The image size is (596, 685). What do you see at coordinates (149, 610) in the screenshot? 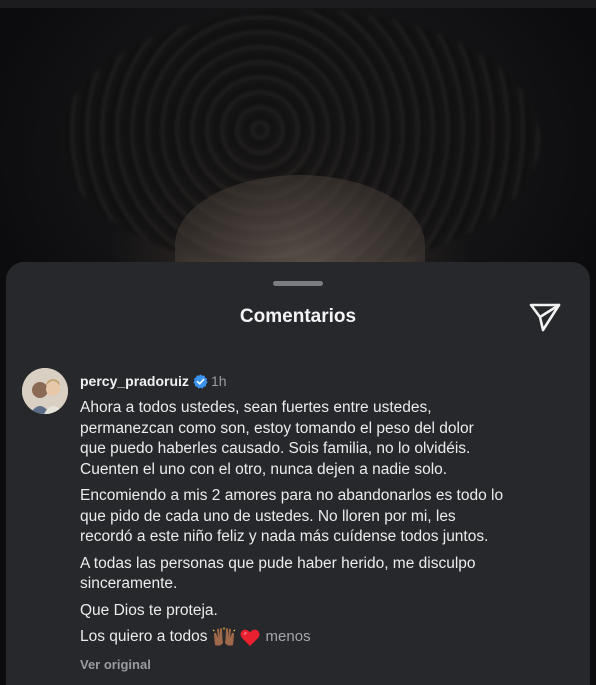
I see `comment-line: Que Dios te proteja.` at bounding box center [149, 610].